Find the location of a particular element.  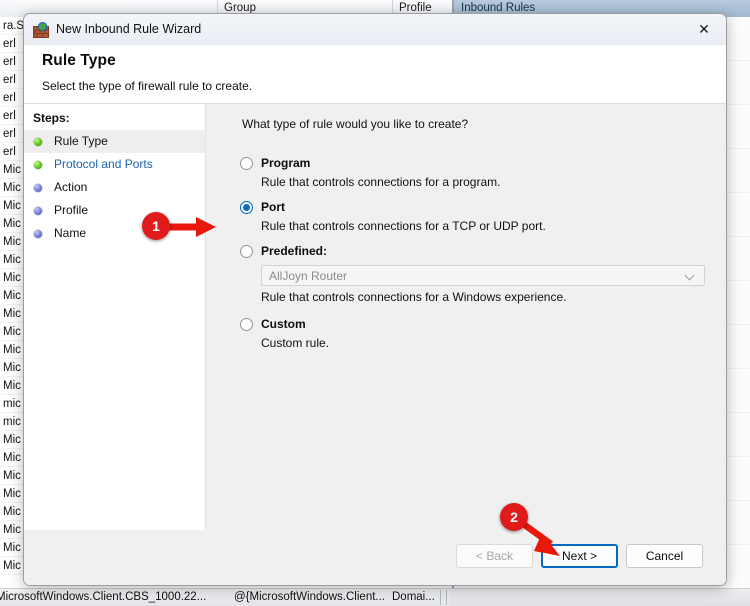

sidebar-step-action: Action is located at coordinates (114, 187).